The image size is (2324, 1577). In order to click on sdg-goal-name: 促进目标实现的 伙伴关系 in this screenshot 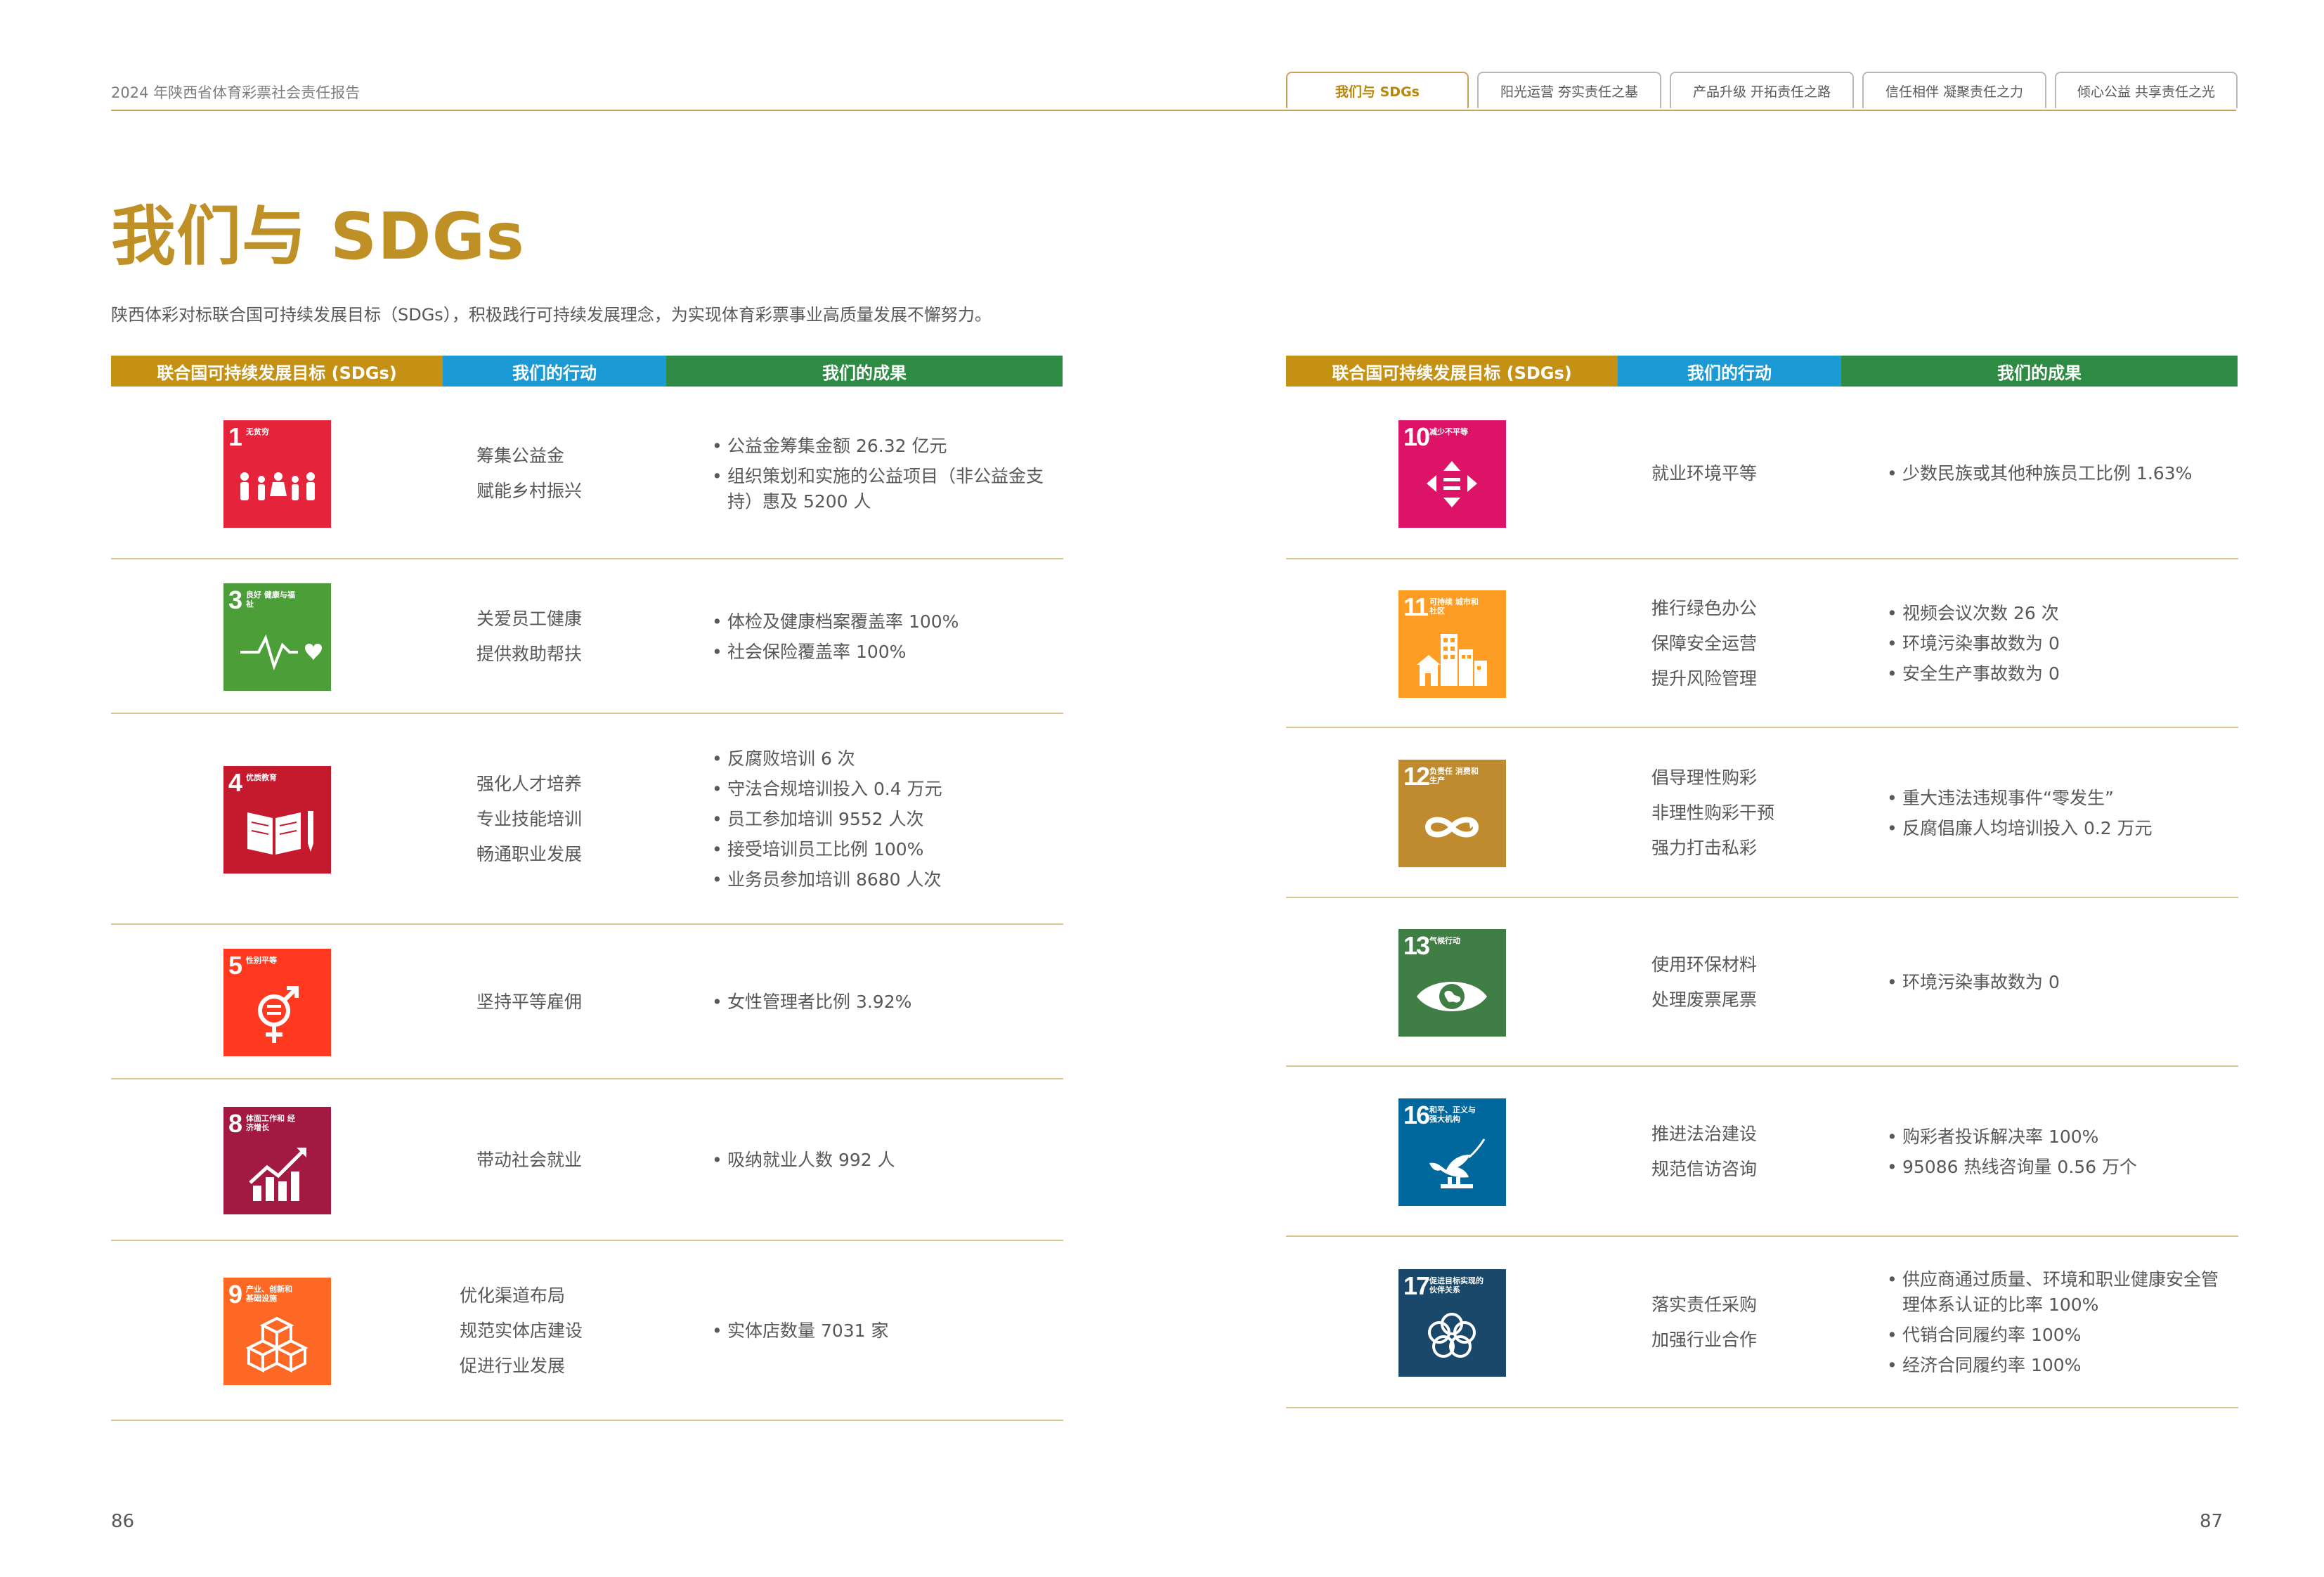, I will do `click(1456, 1285)`.